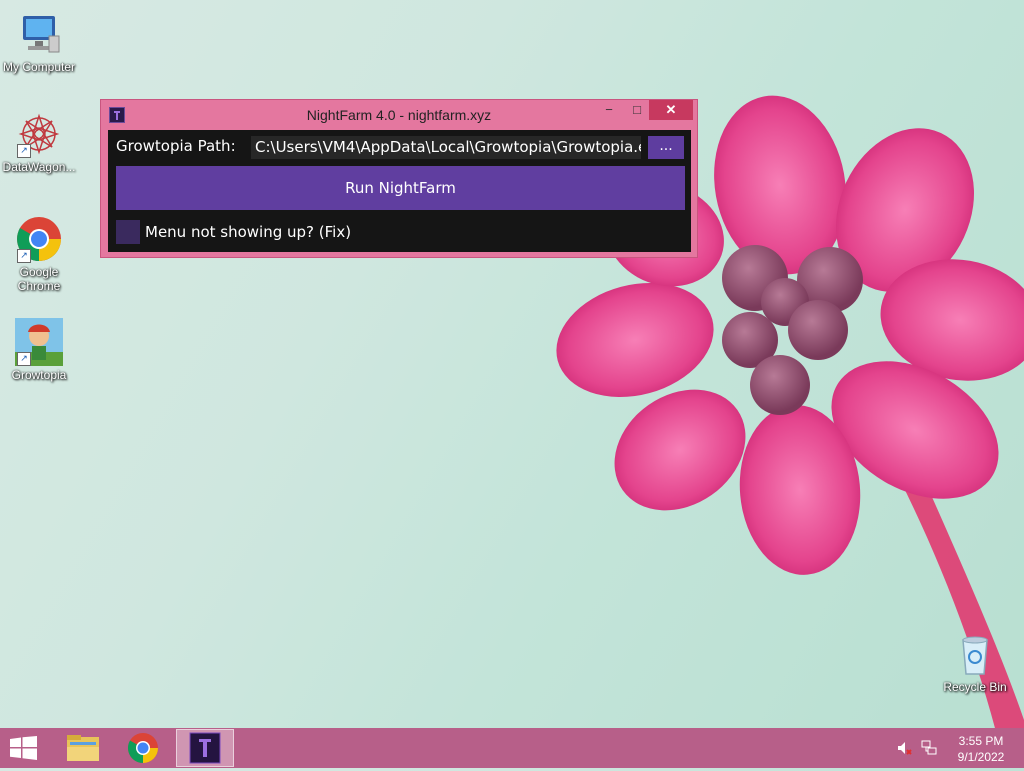 The height and width of the screenshot is (771, 1024). What do you see at coordinates (248, 232) in the screenshot?
I see `menu-fix-label: Menu not showing up? (Fix)` at bounding box center [248, 232].